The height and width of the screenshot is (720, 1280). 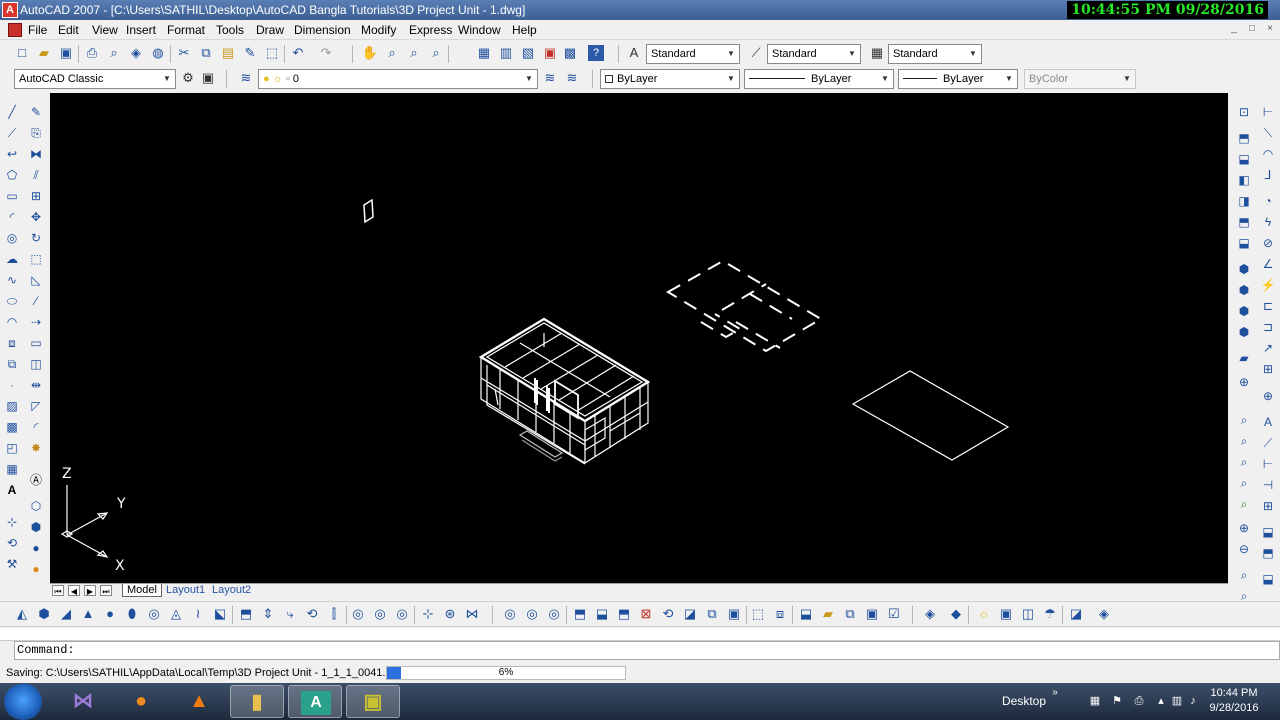 What do you see at coordinates (877, 53) in the screenshot?
I see `table-style-icon: ▦` at bounding box center [877, 53].